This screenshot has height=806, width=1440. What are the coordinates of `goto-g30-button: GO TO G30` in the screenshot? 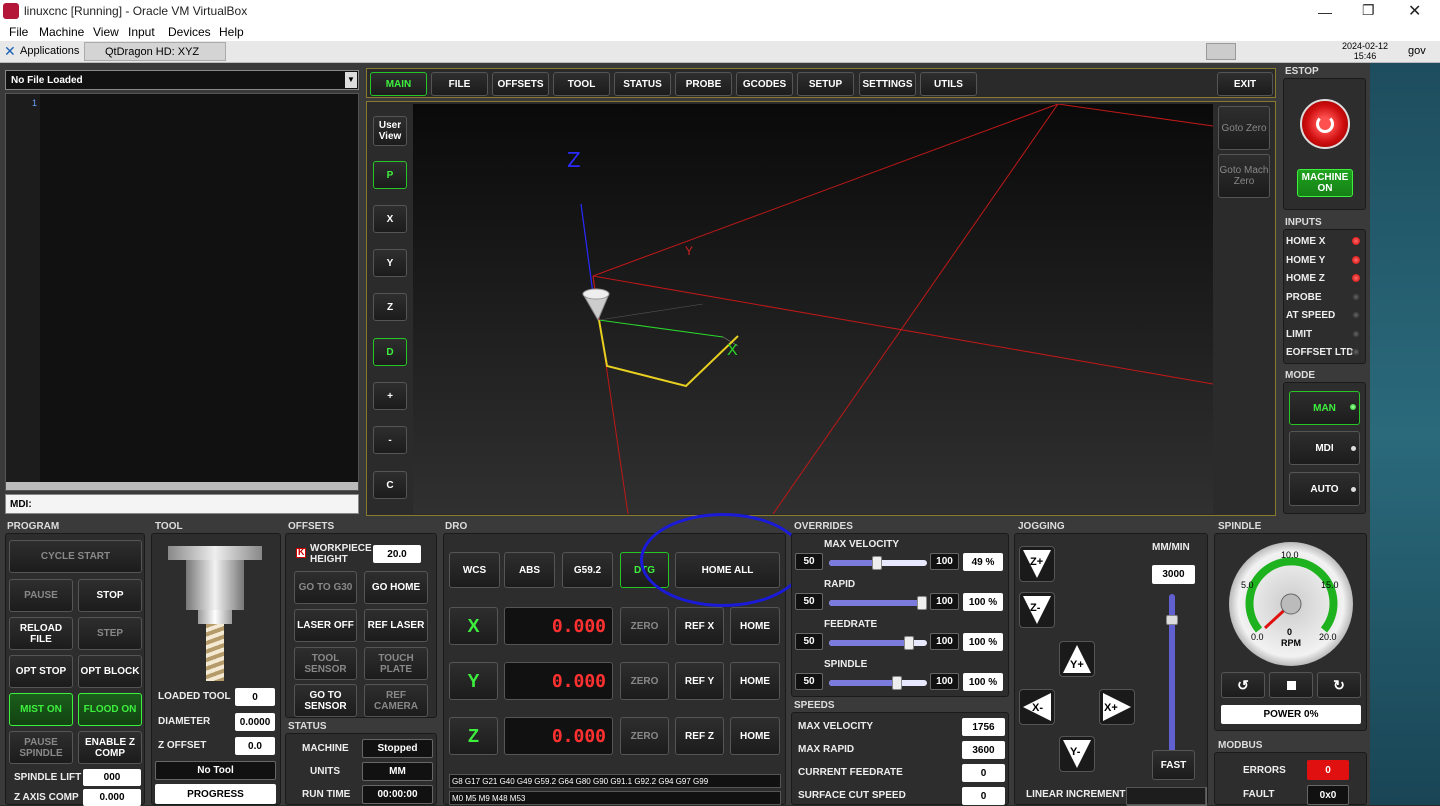 It's located at (325, 587).